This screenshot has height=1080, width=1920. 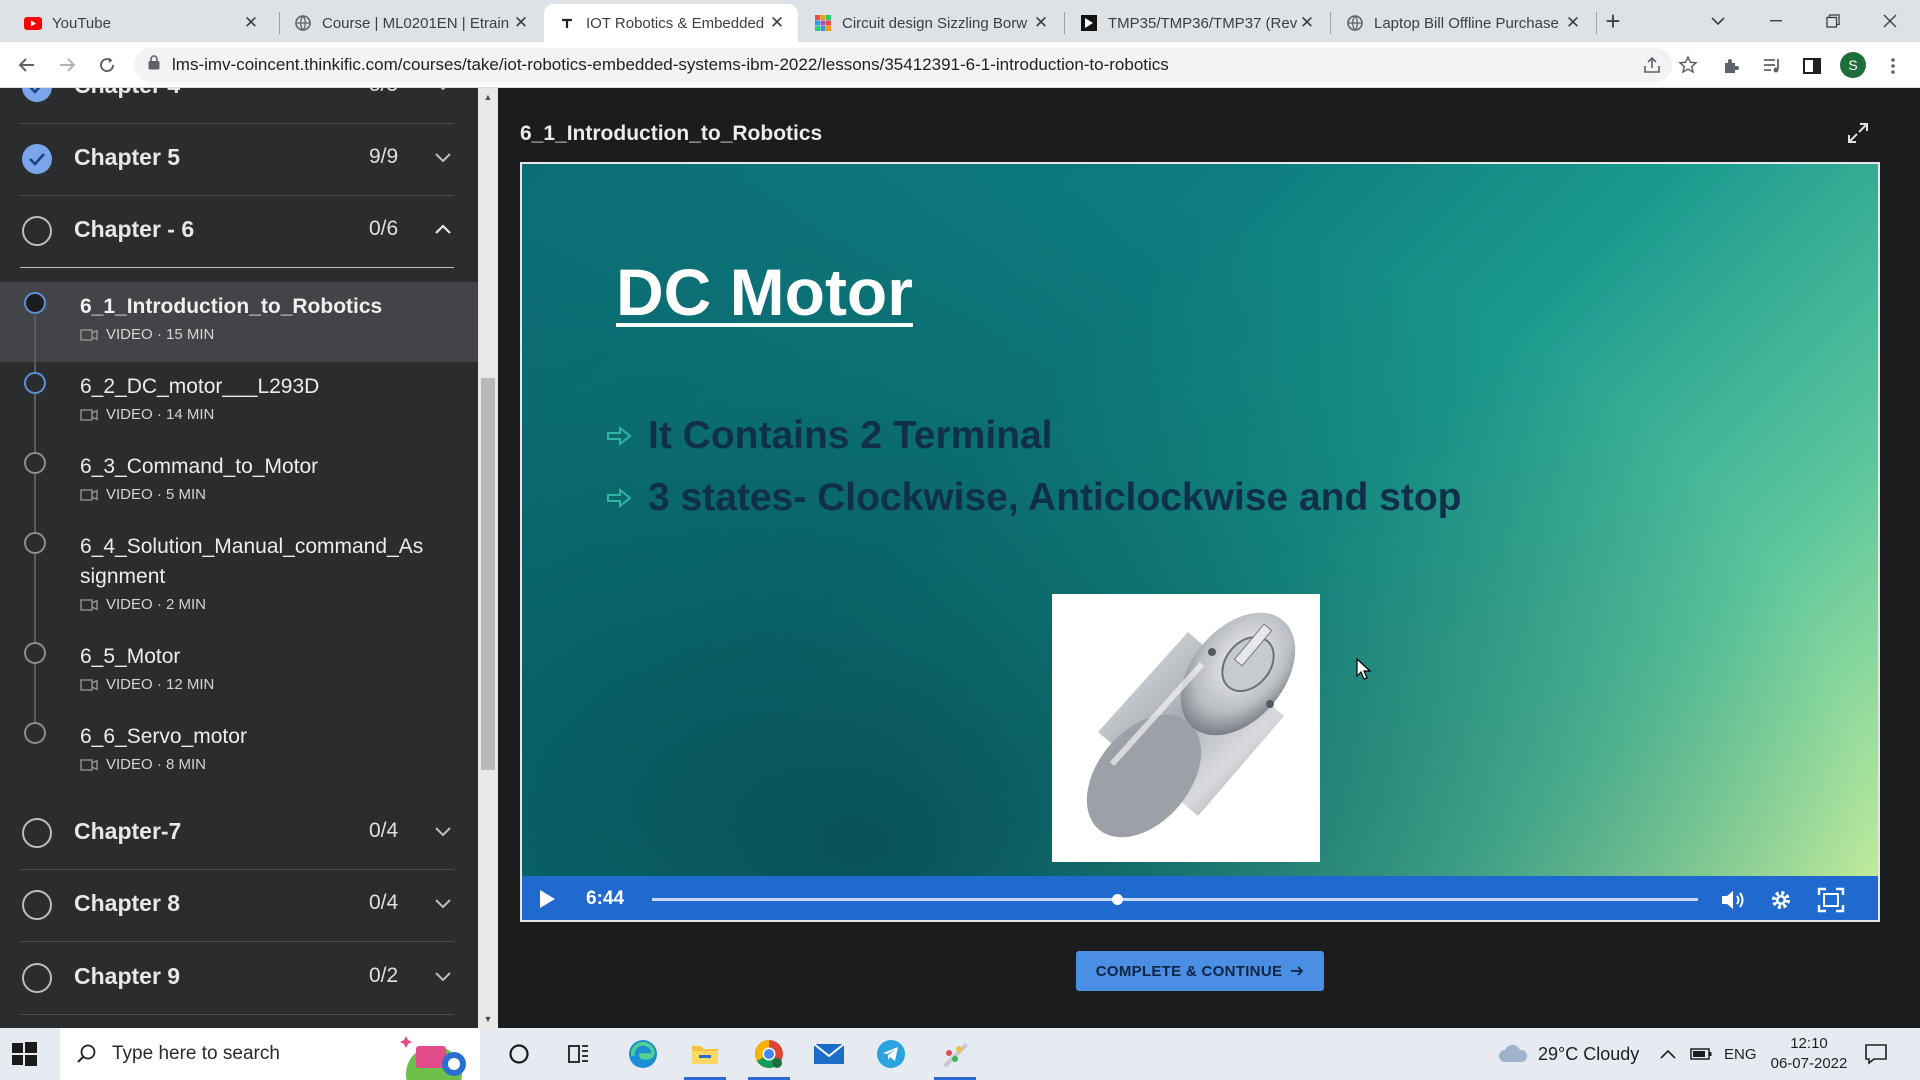 What do you see at coordinates (488, 1019) in the screenshot?
I see `scroll-down-icon: ▼` at bounding box center [488, 1019].